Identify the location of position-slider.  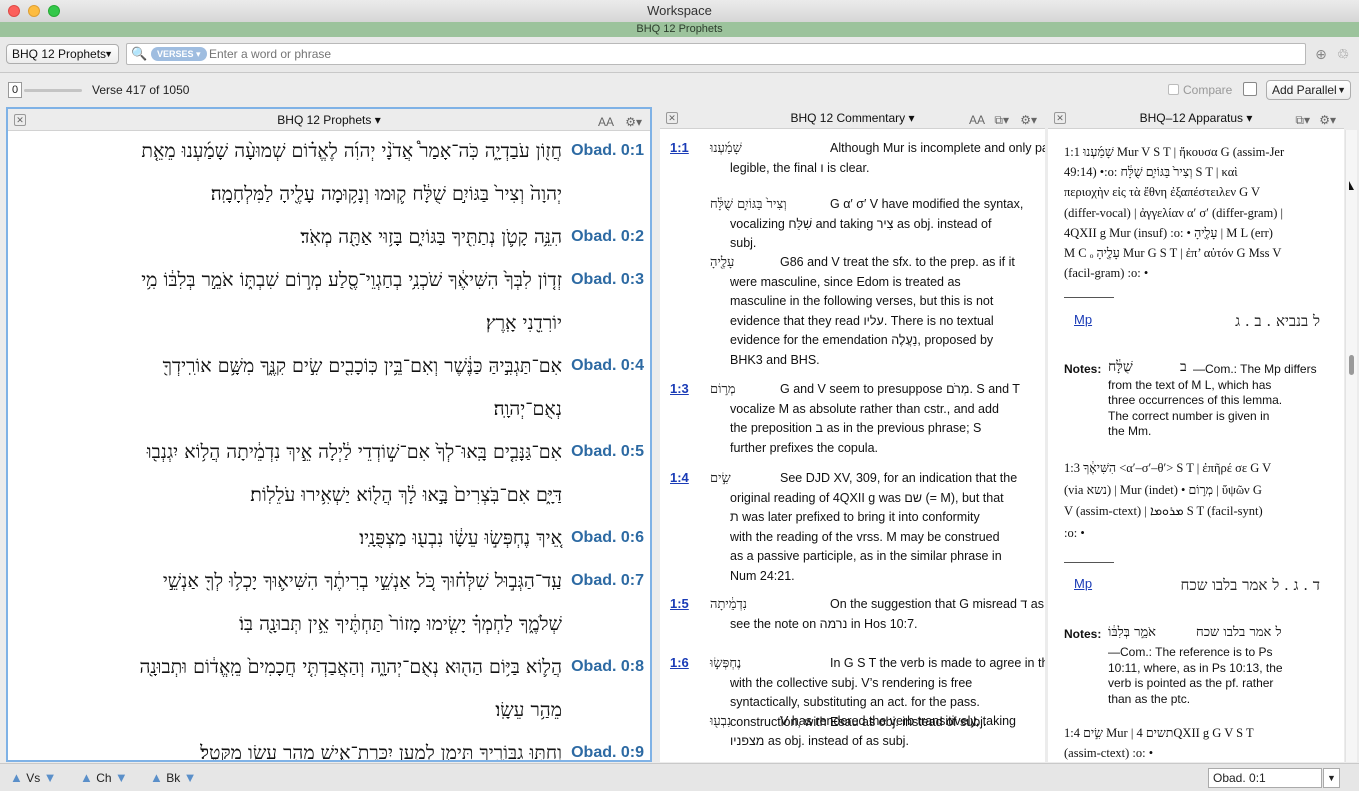
(53, 90).